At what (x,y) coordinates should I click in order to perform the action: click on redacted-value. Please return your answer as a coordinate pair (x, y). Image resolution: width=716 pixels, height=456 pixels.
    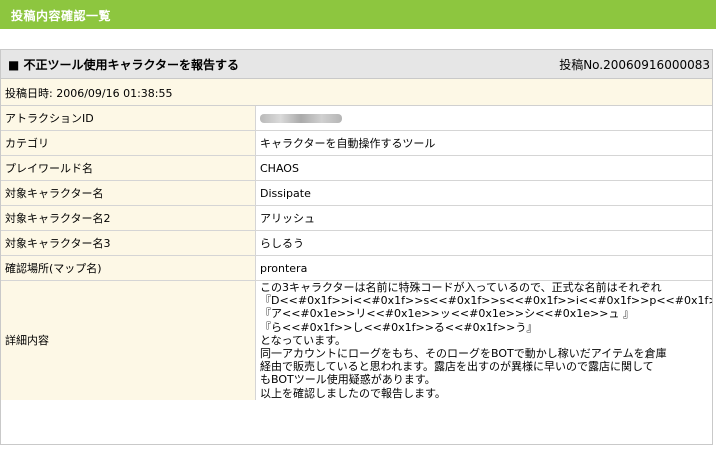
    Looking at the image, I should click on (301, 118).